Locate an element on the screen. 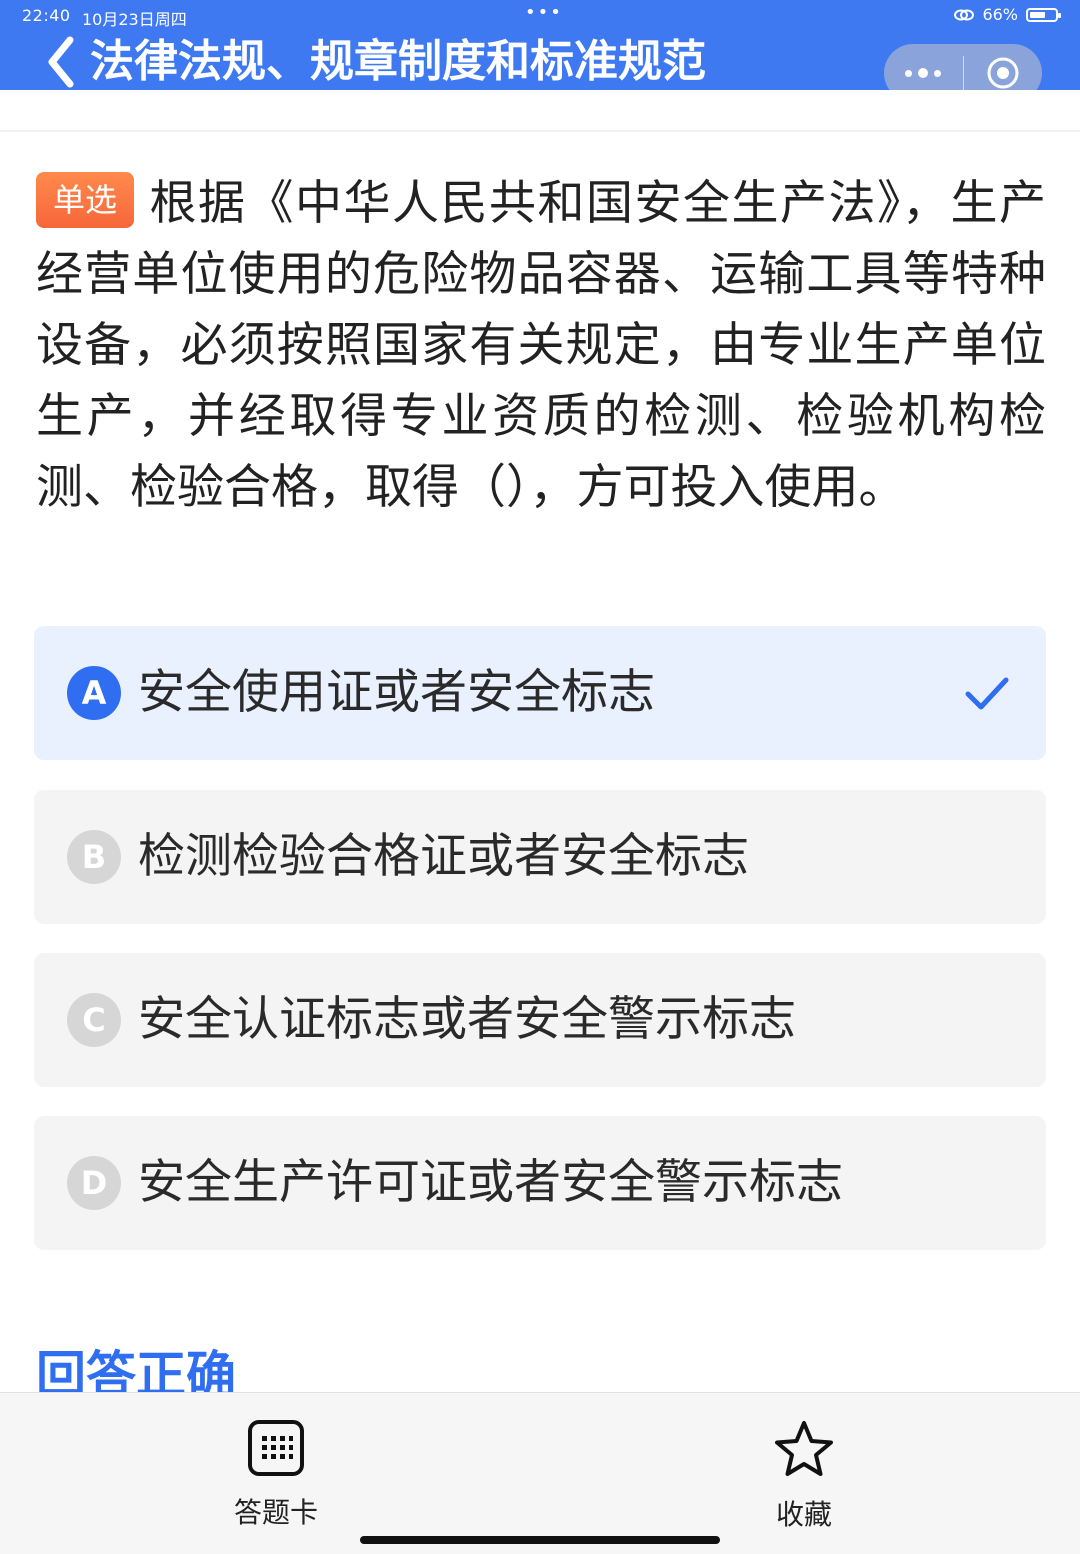  battery-percent: 66% is located at coordinates (1000, 14).